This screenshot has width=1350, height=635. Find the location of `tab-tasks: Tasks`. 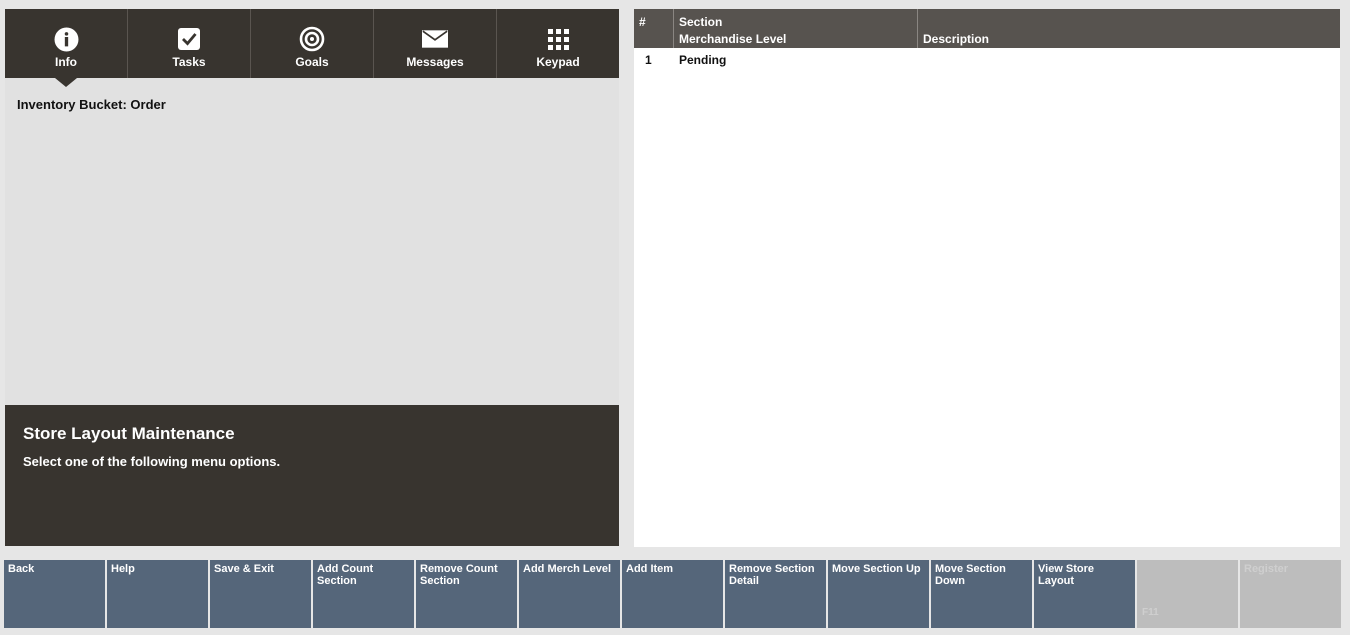

tab-tasks: Tasks is located at coordinates (189, 43).